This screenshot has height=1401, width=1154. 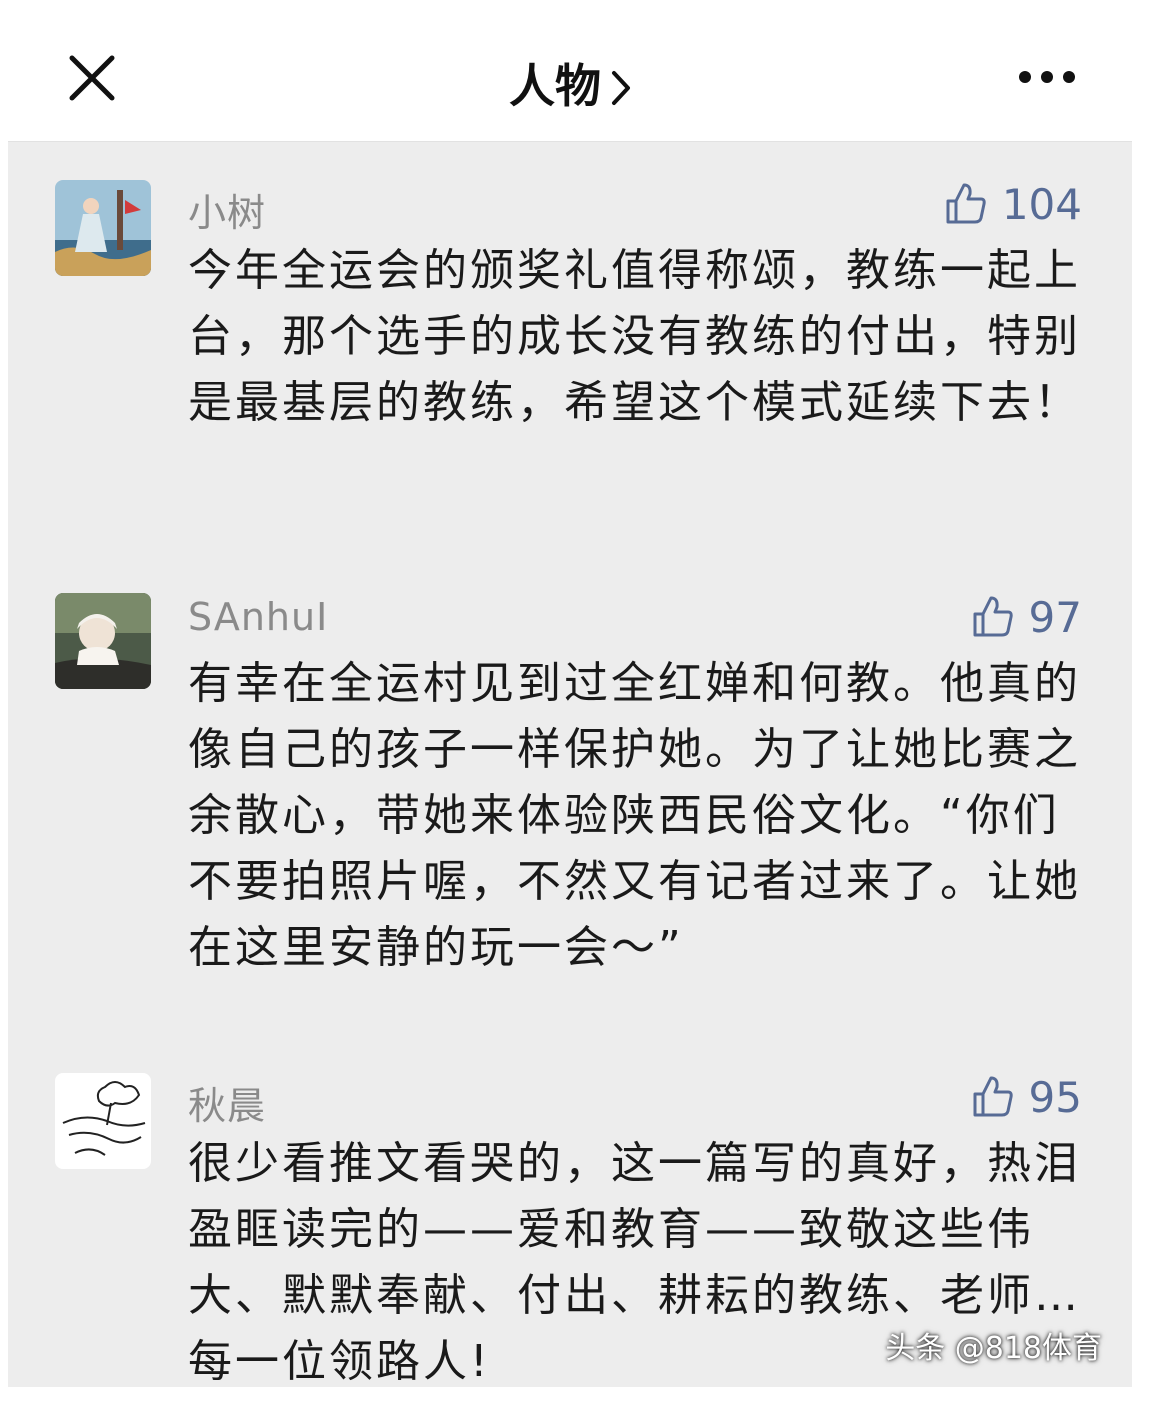 What do you see at coordinates (621, 90) in the screenshot?
I see `chevron-right-icon` at bounding box center [621, 90].